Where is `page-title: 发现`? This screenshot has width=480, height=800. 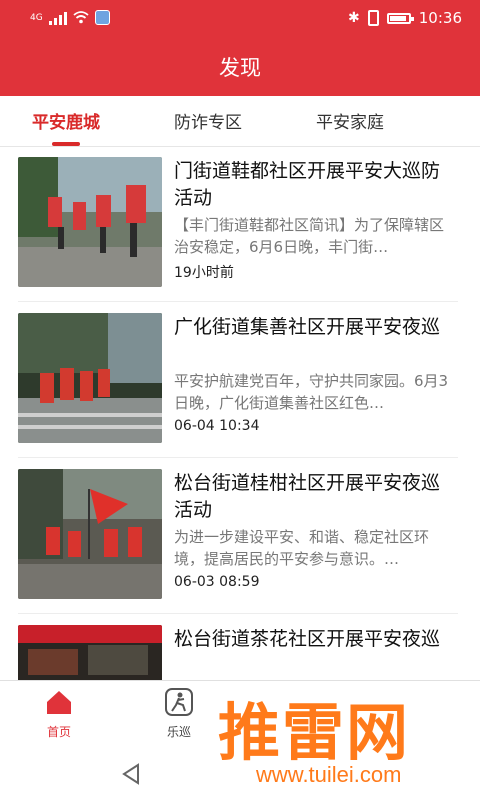 page-title: 发现 is located at coordinates (240, 68).